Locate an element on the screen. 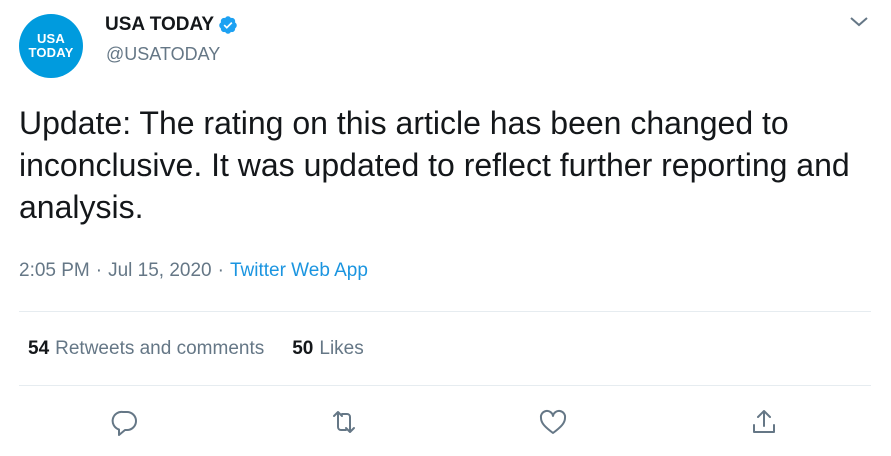 Image resolution: width=891 pixels, height=456 pixels. reply-icon is located at coordinates (124, 423).